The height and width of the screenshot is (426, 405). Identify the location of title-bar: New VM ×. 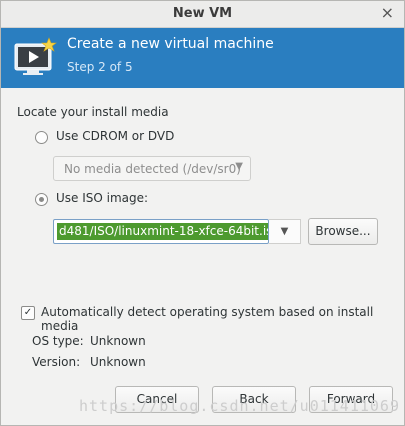
(202, 14).